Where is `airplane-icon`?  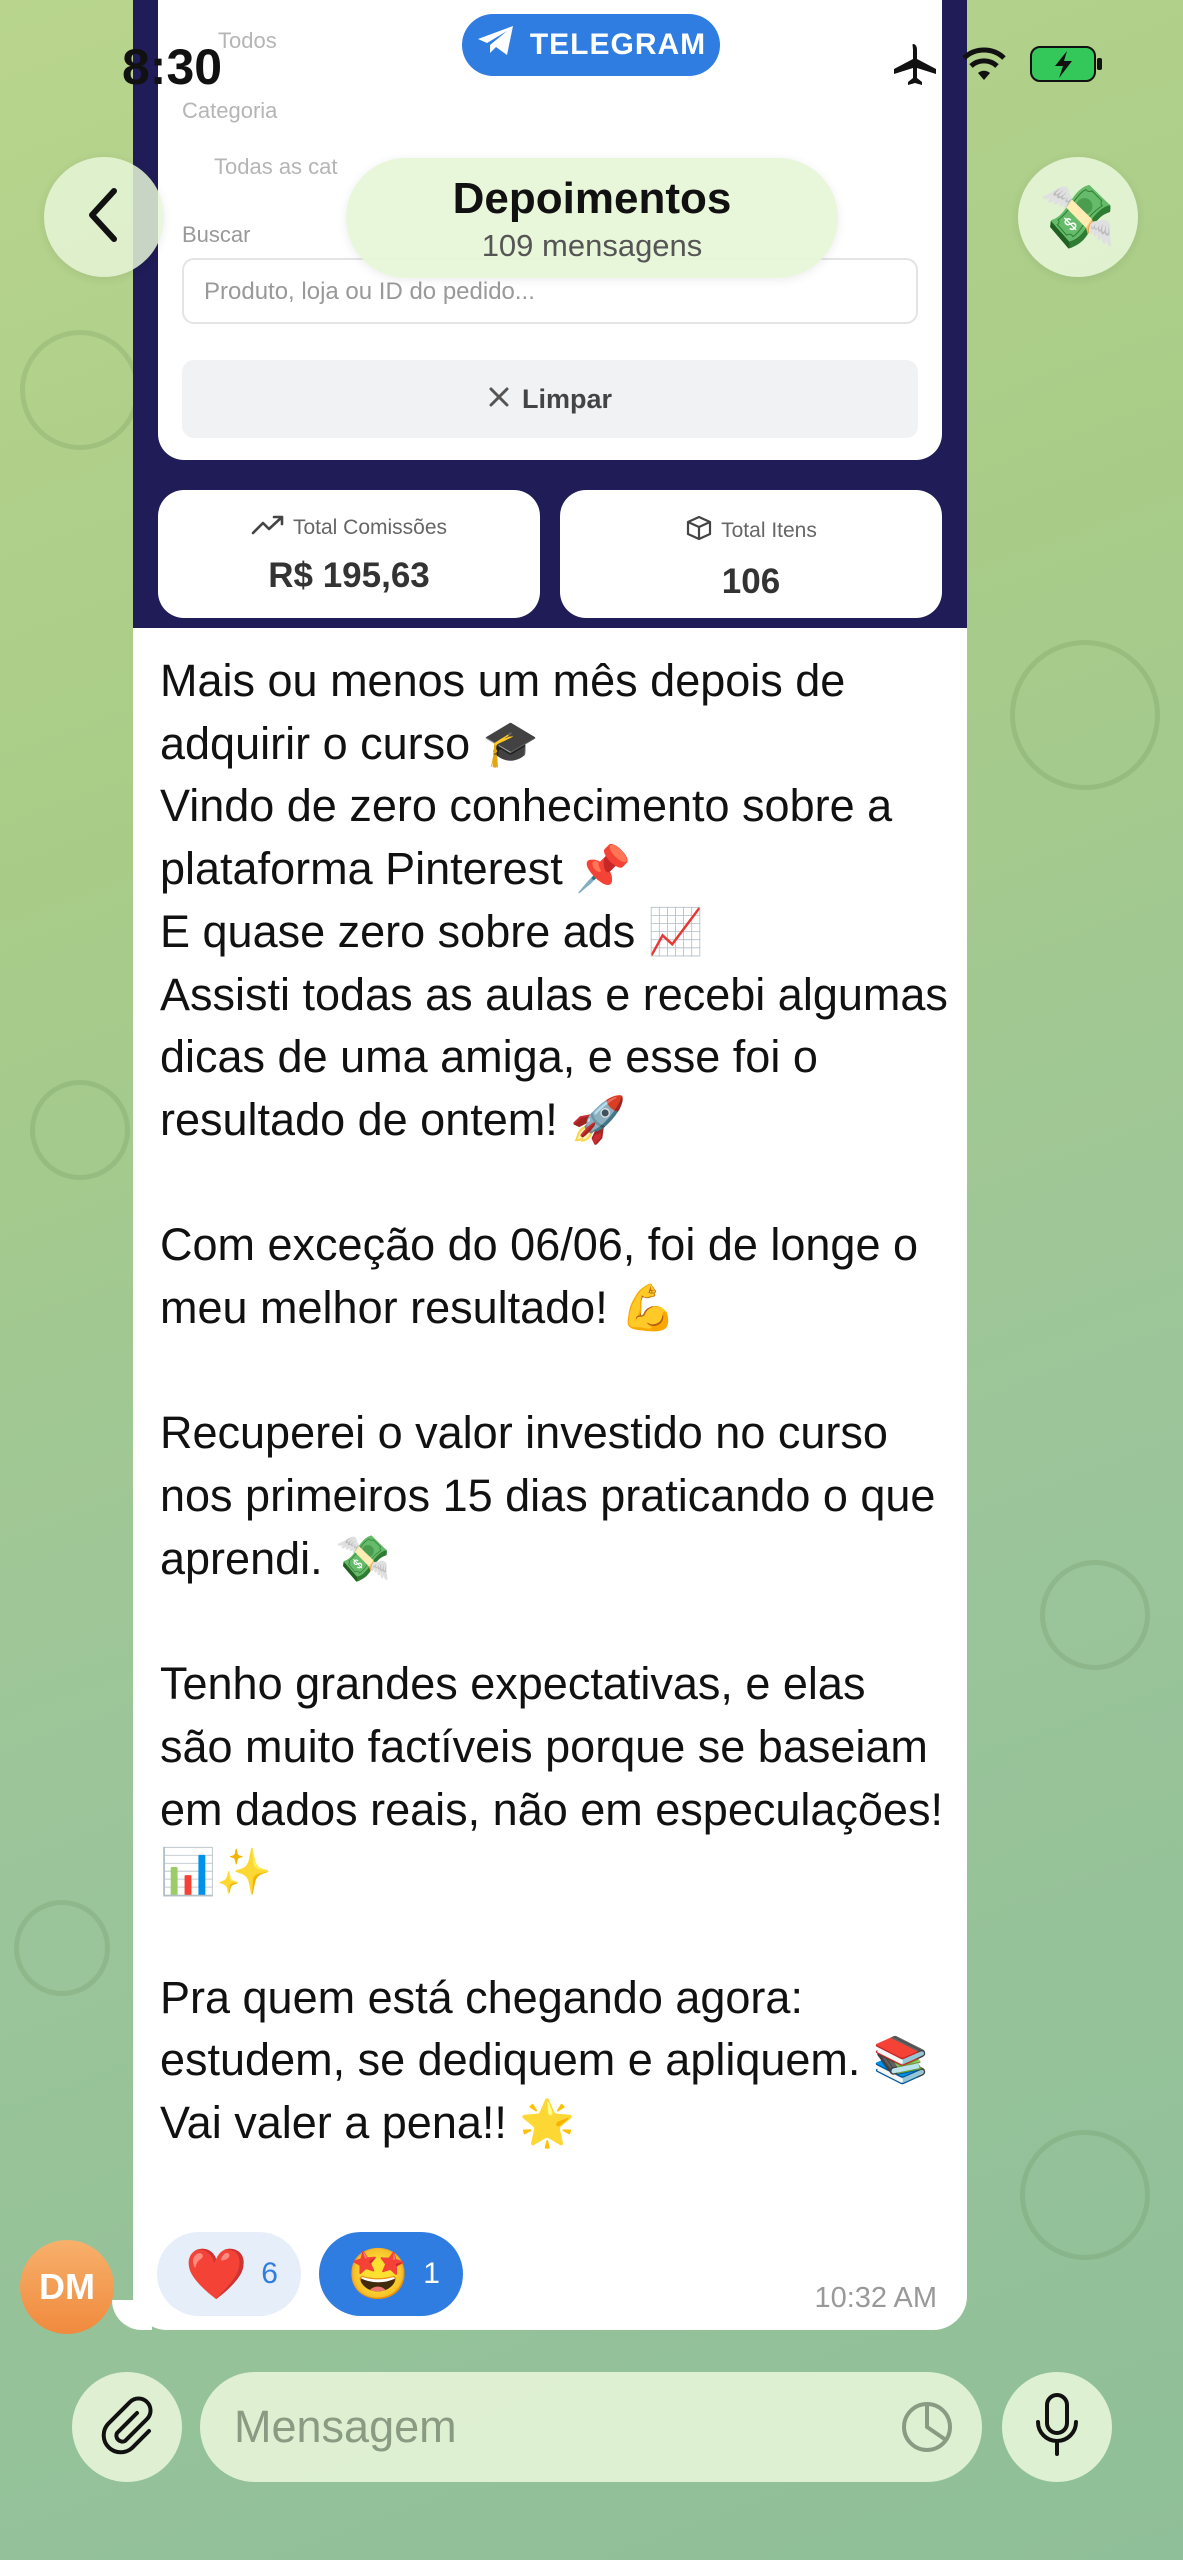
airplane-icon is located at coordinates (915, 66).